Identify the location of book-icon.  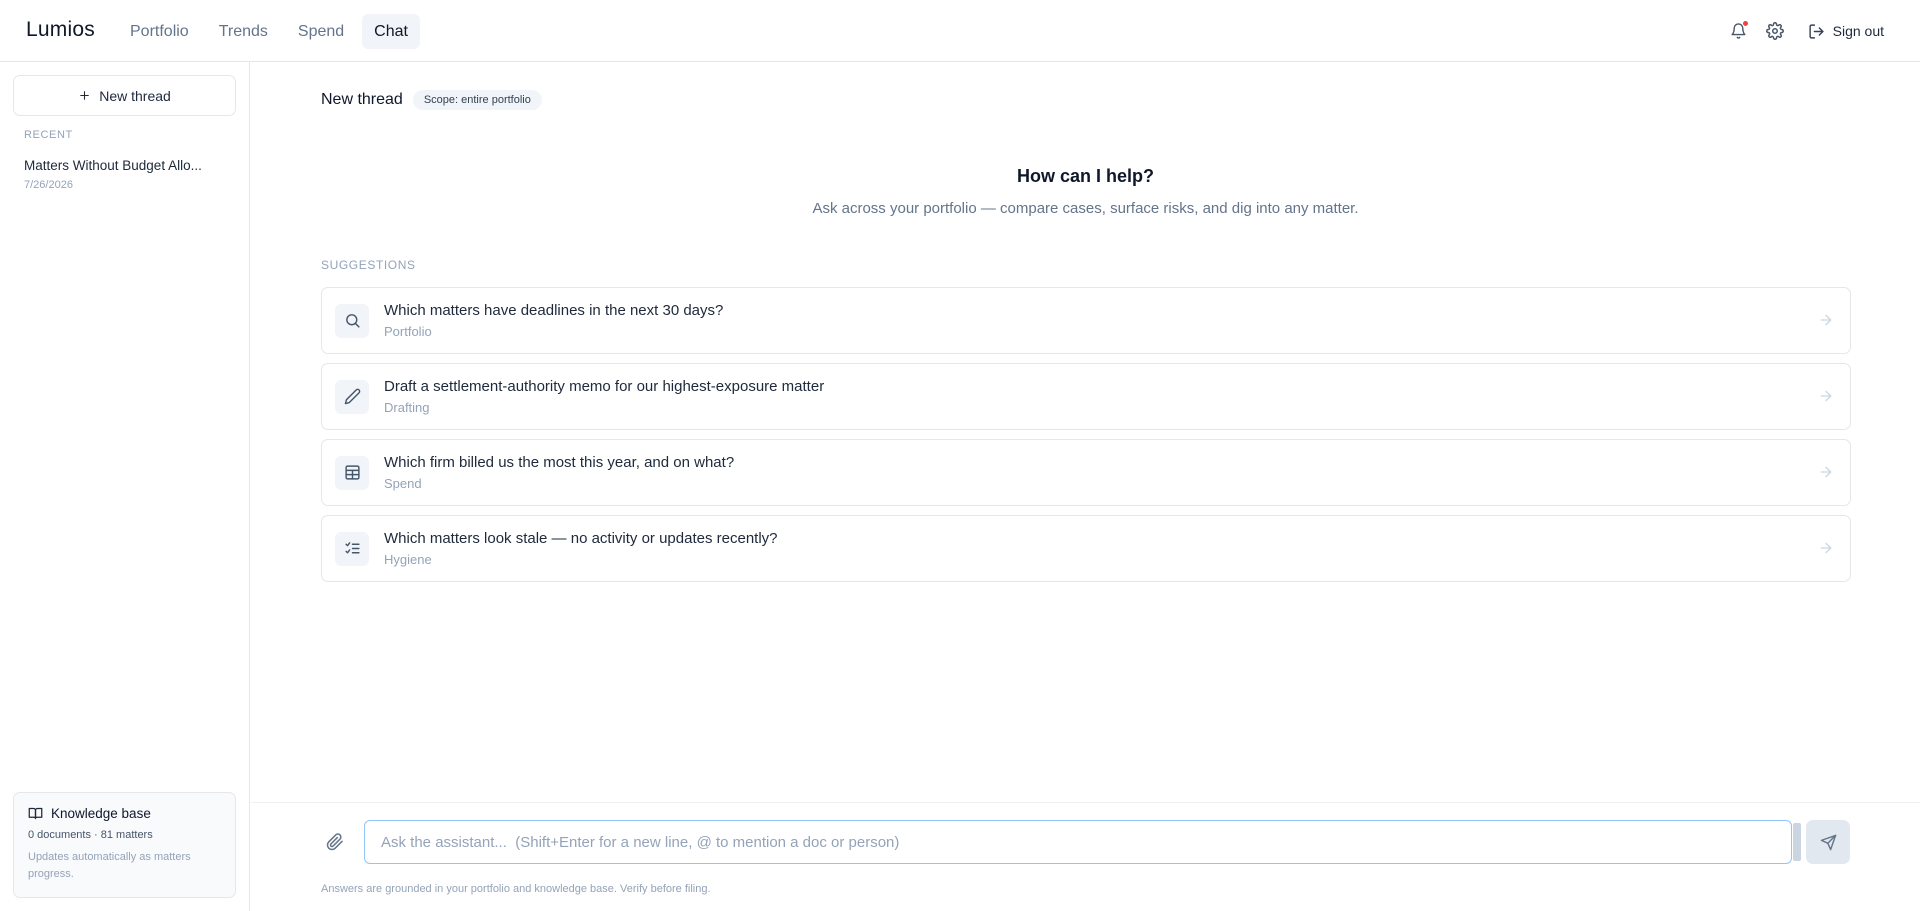
(35, 813).